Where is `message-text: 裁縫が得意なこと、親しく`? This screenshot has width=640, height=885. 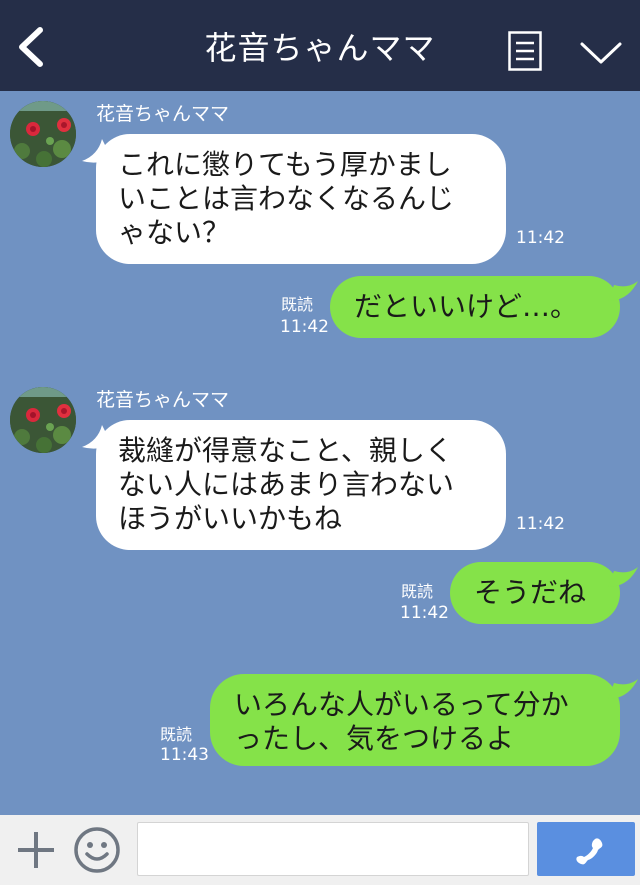 message-text: 裁縫が得意なこと、親しく is located at coordinates (285, 450).